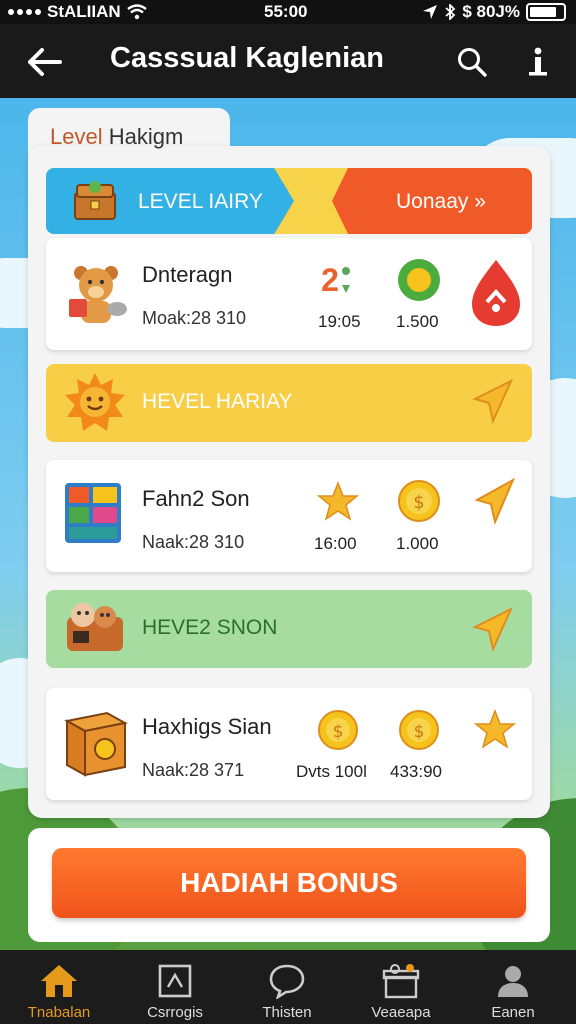  What do you see at coordinates (95, 514) in the screenshot?
I see `puzzle-blocks-icon` at bounding box center [95, 514].